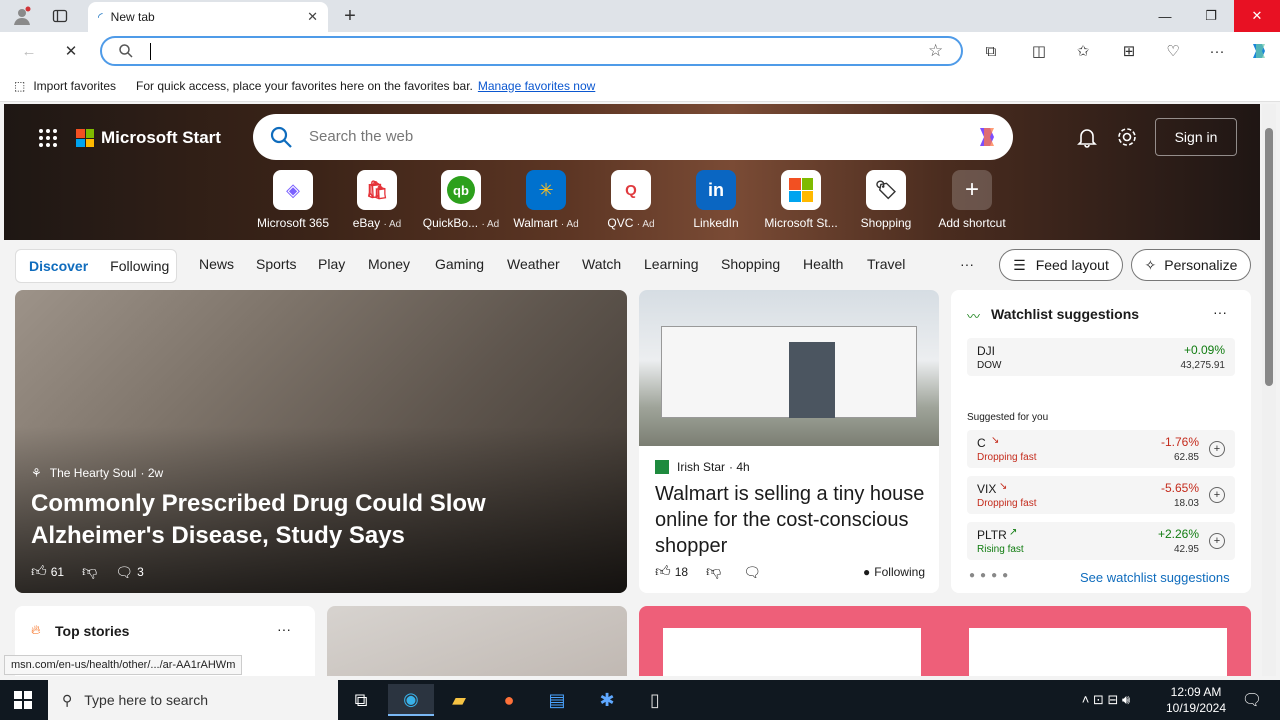  I want to click on browser-essentials-icon: ♡, so click(1173, 51).